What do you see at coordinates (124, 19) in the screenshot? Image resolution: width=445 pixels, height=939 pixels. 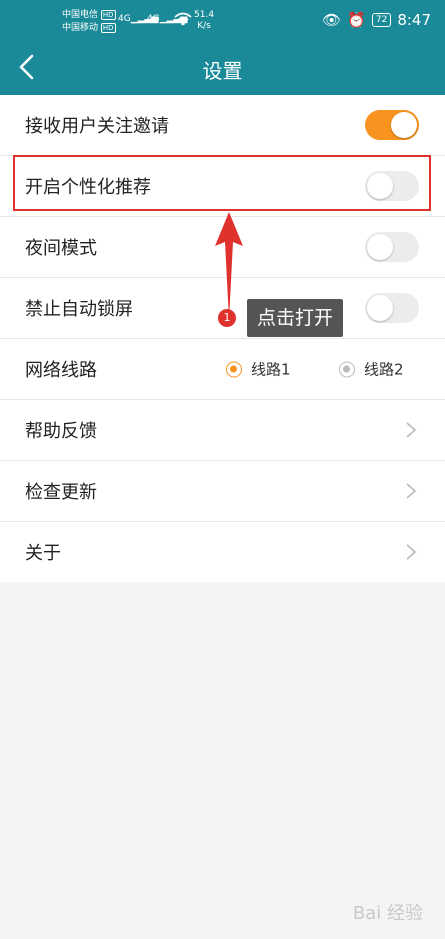 I see `network-type-1: 4G` at bounding box center [124, 19].